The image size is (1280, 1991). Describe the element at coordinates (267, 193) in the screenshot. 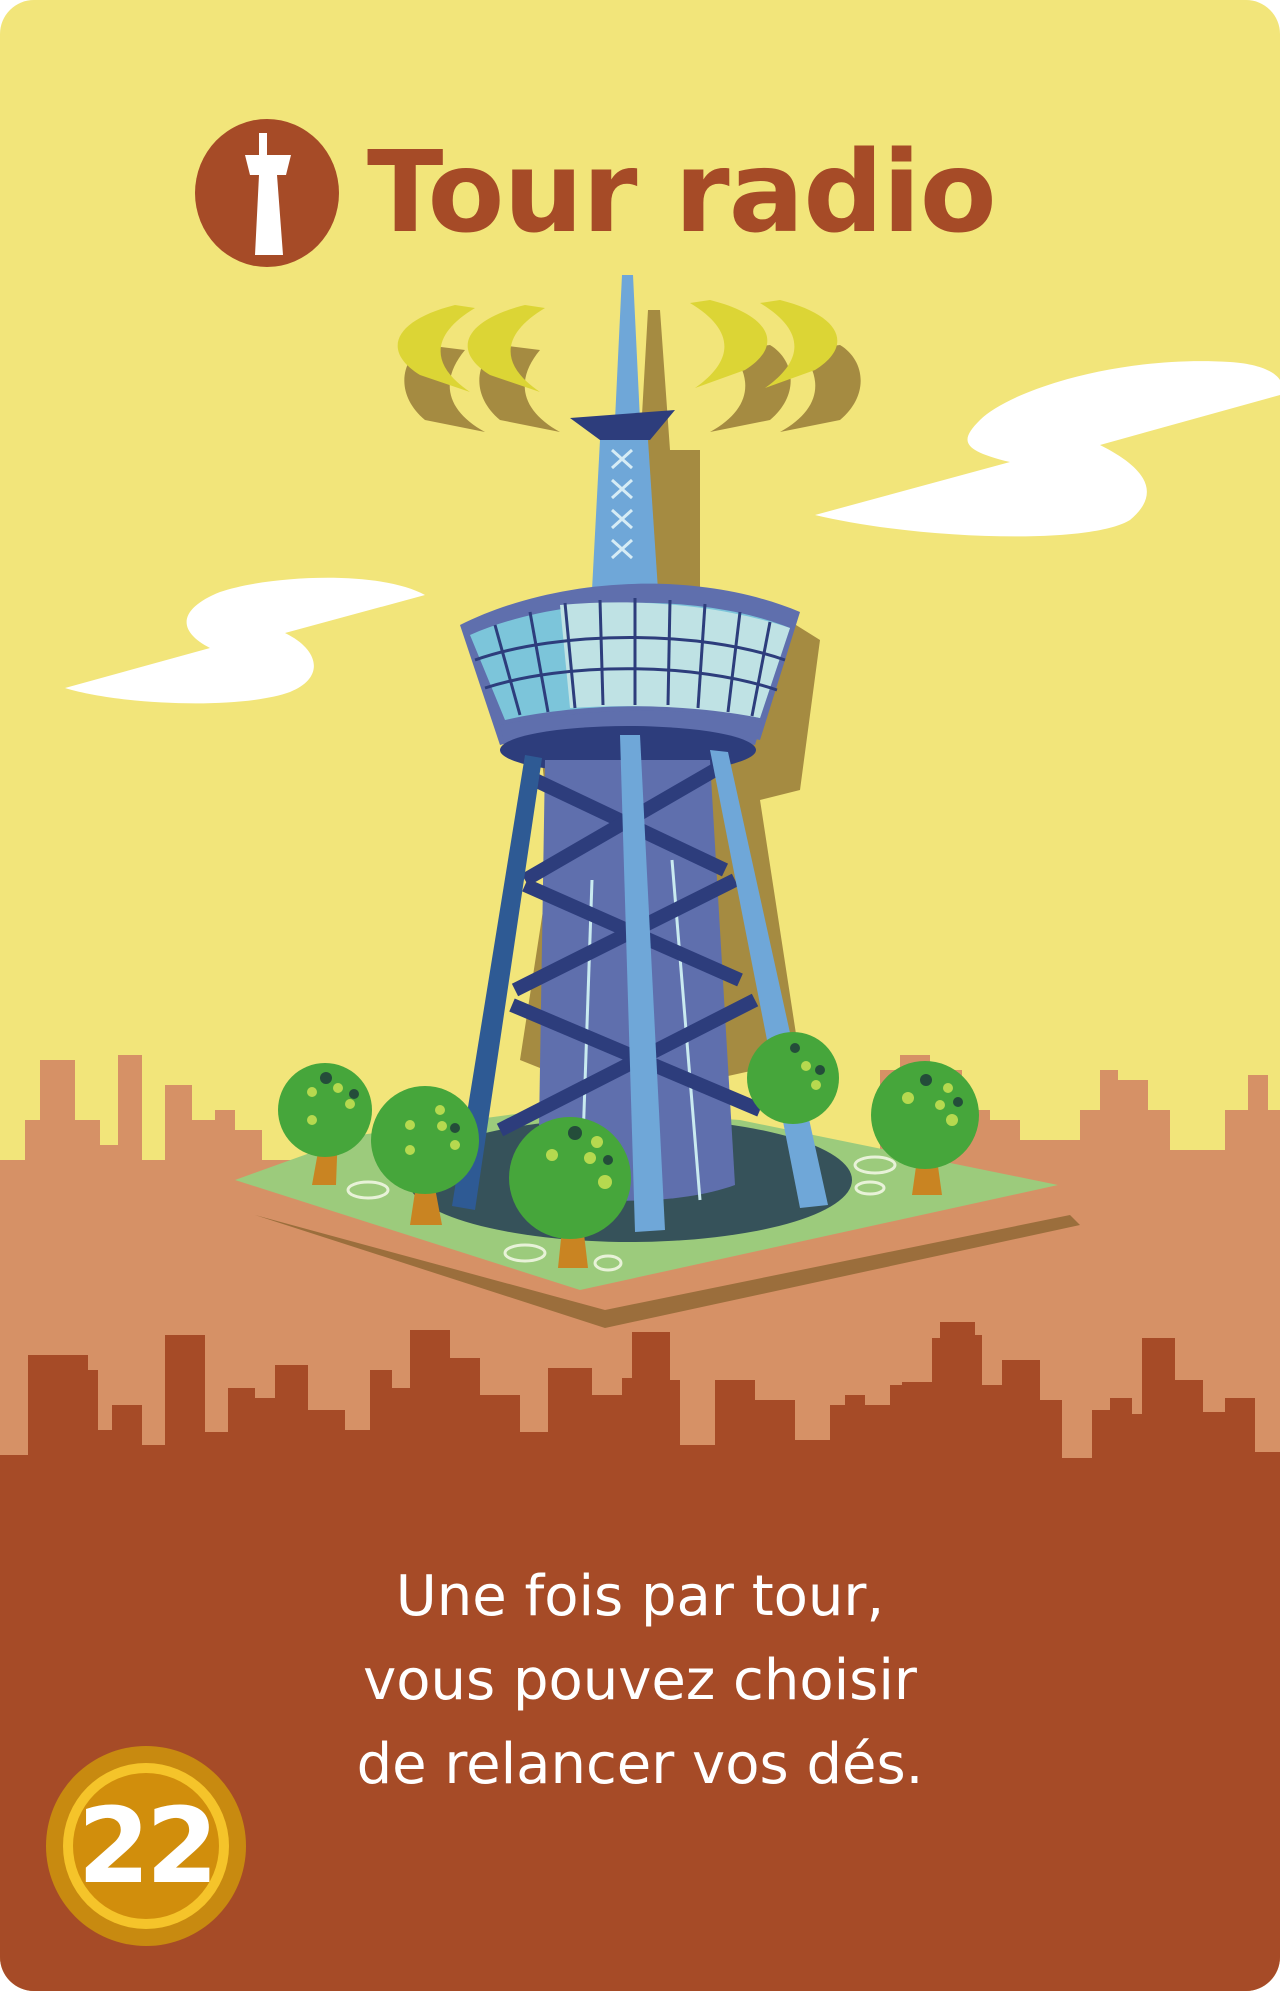

I see `radio-tower-icon` at that location.